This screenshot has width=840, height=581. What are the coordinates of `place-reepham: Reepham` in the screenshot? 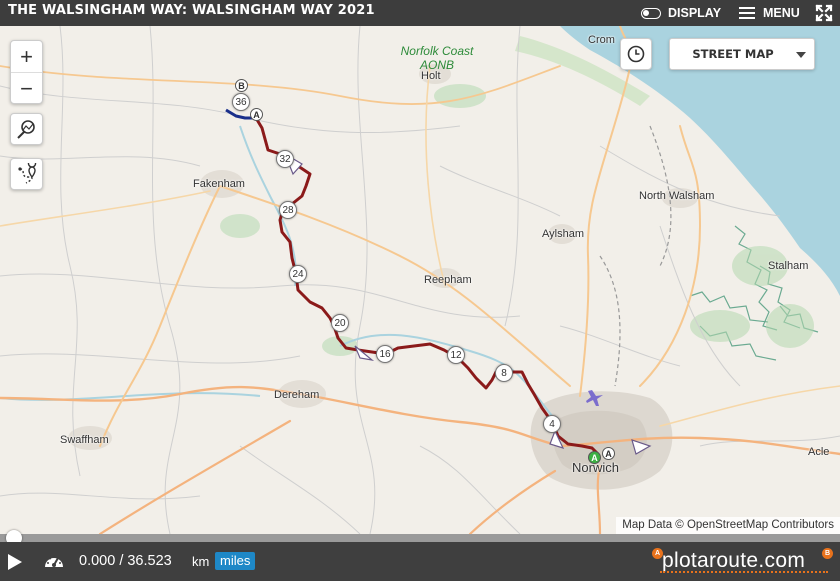 It's located at (448, 280).